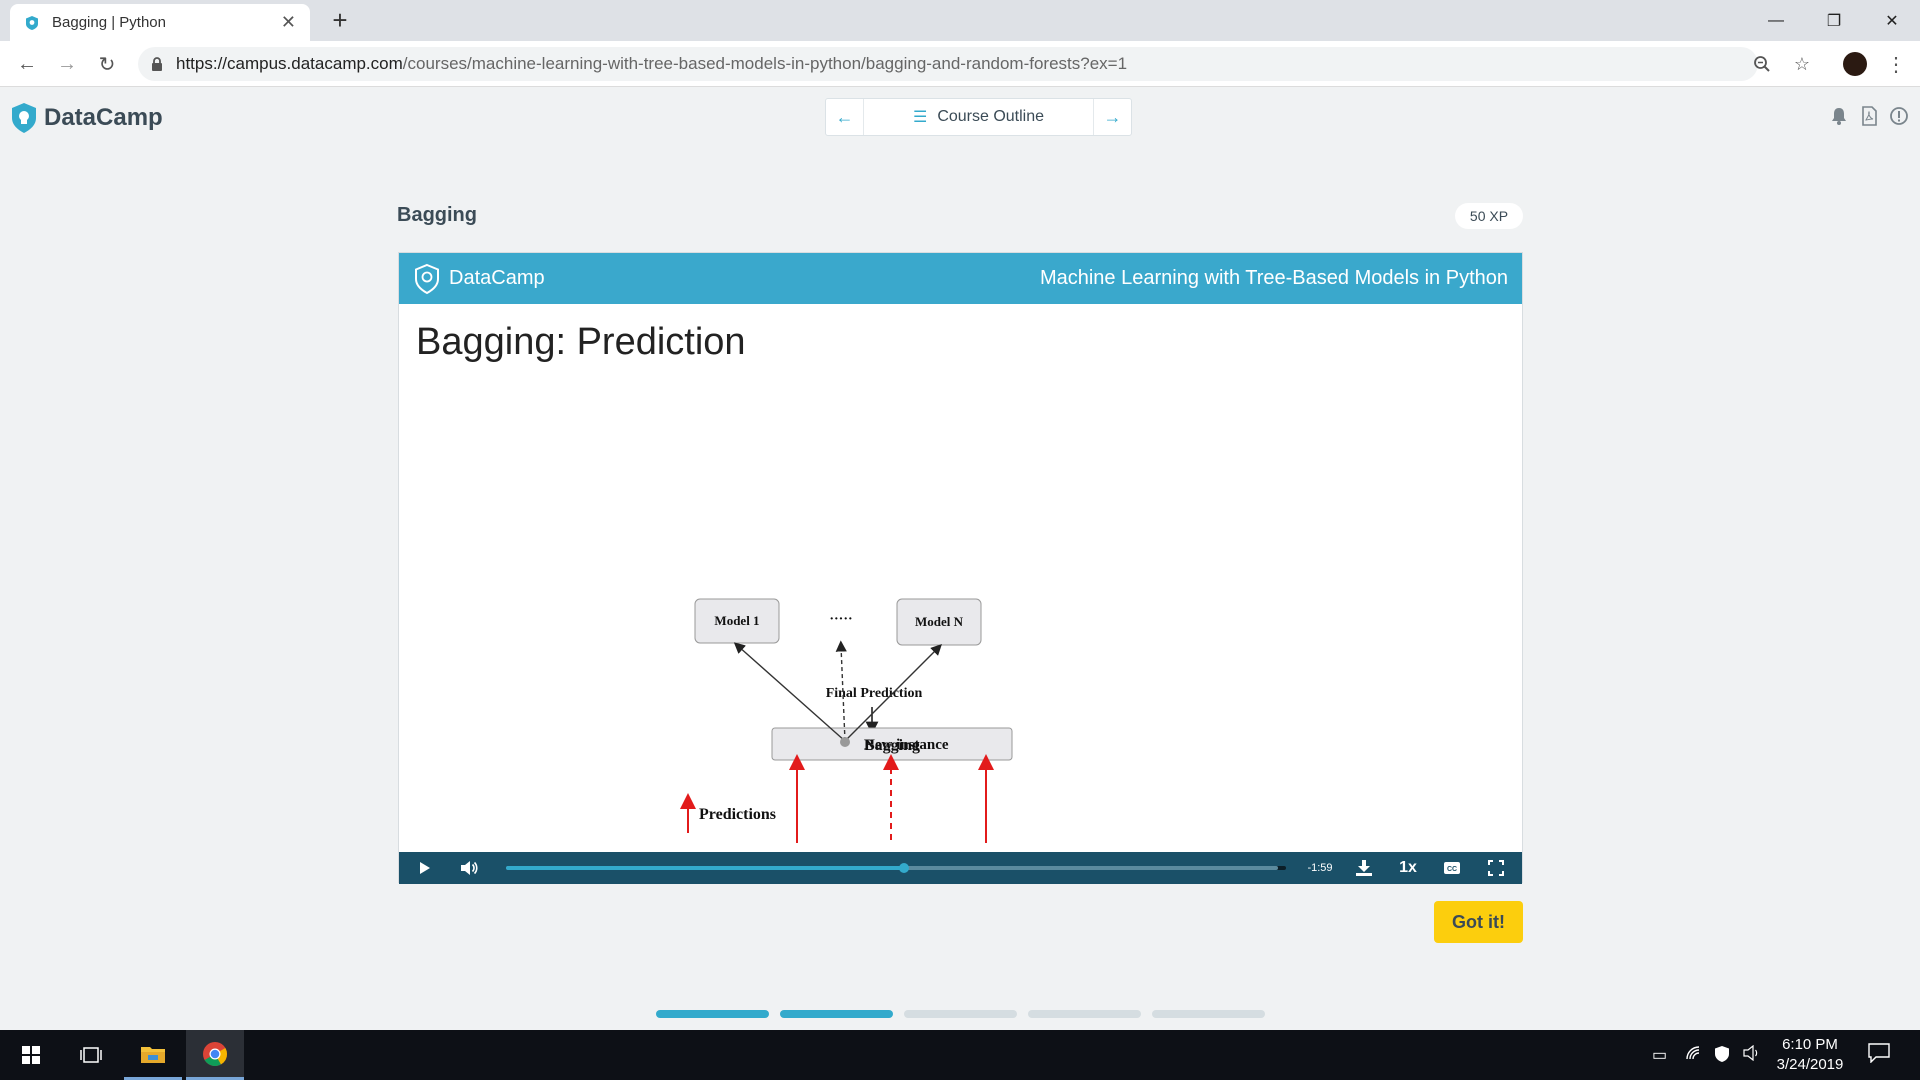  I want to click on minimize-button: —, so click(1776, 20).